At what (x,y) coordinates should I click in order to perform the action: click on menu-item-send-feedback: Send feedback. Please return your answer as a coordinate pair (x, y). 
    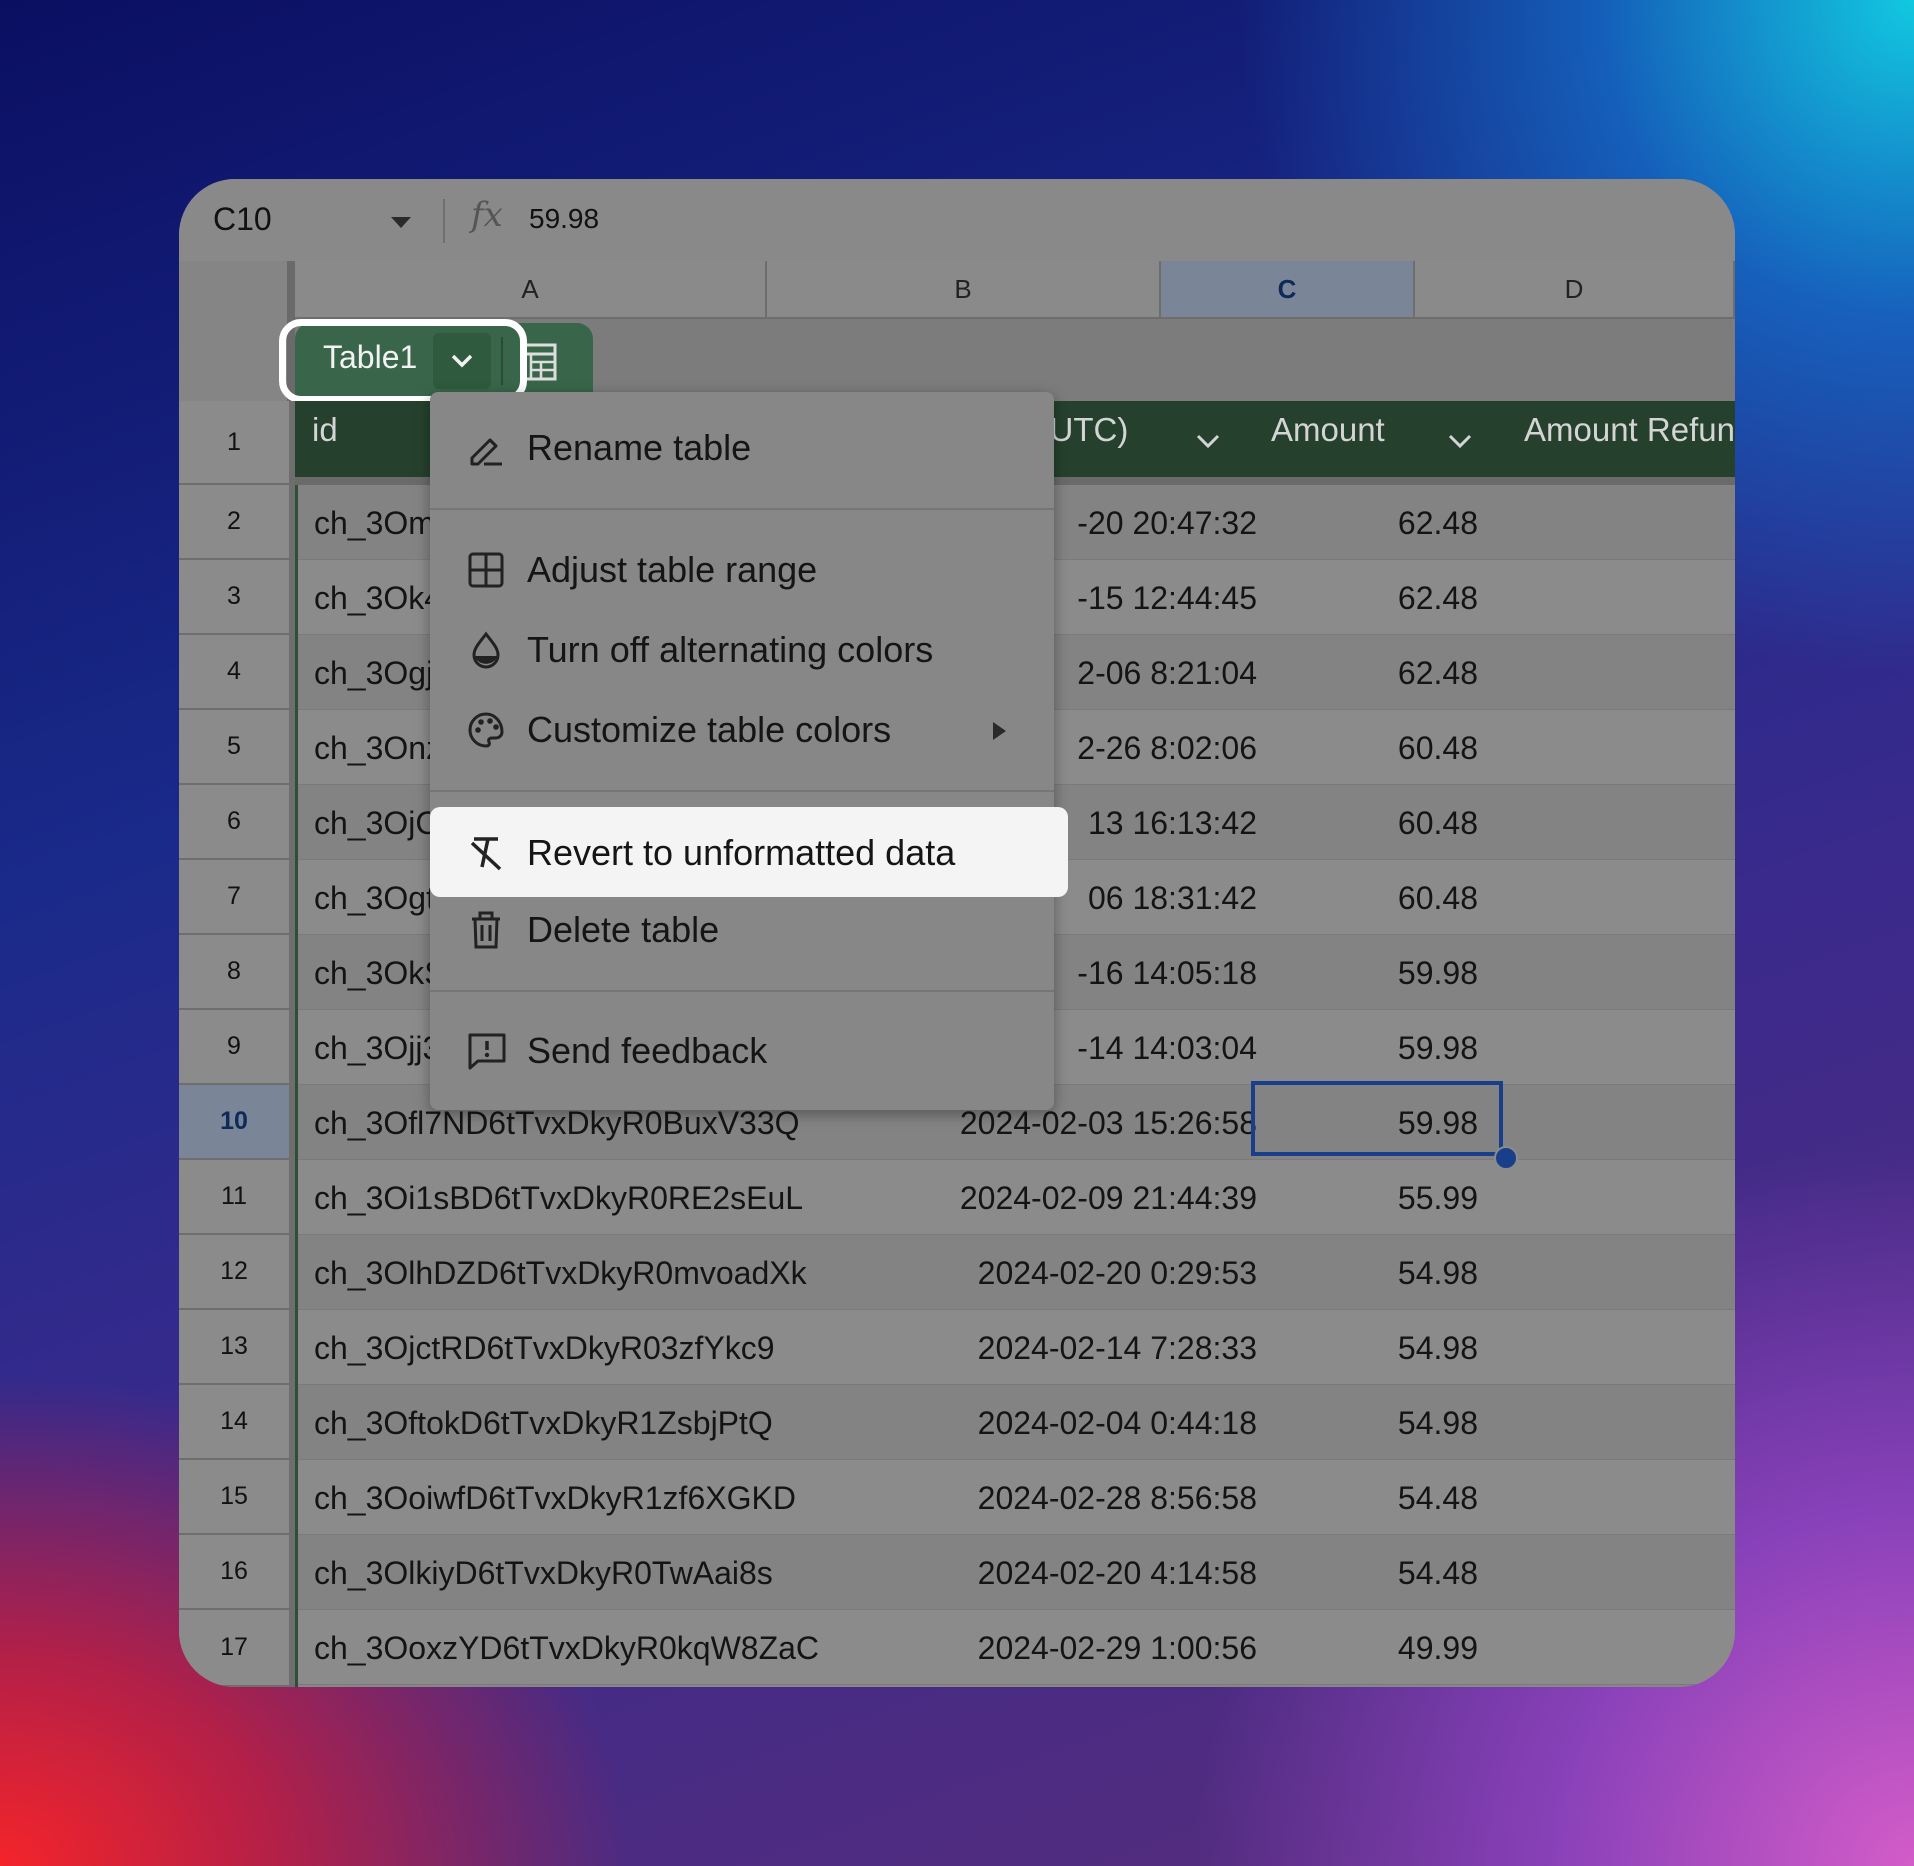
    Looking at the image, I should click on (742, 1050).